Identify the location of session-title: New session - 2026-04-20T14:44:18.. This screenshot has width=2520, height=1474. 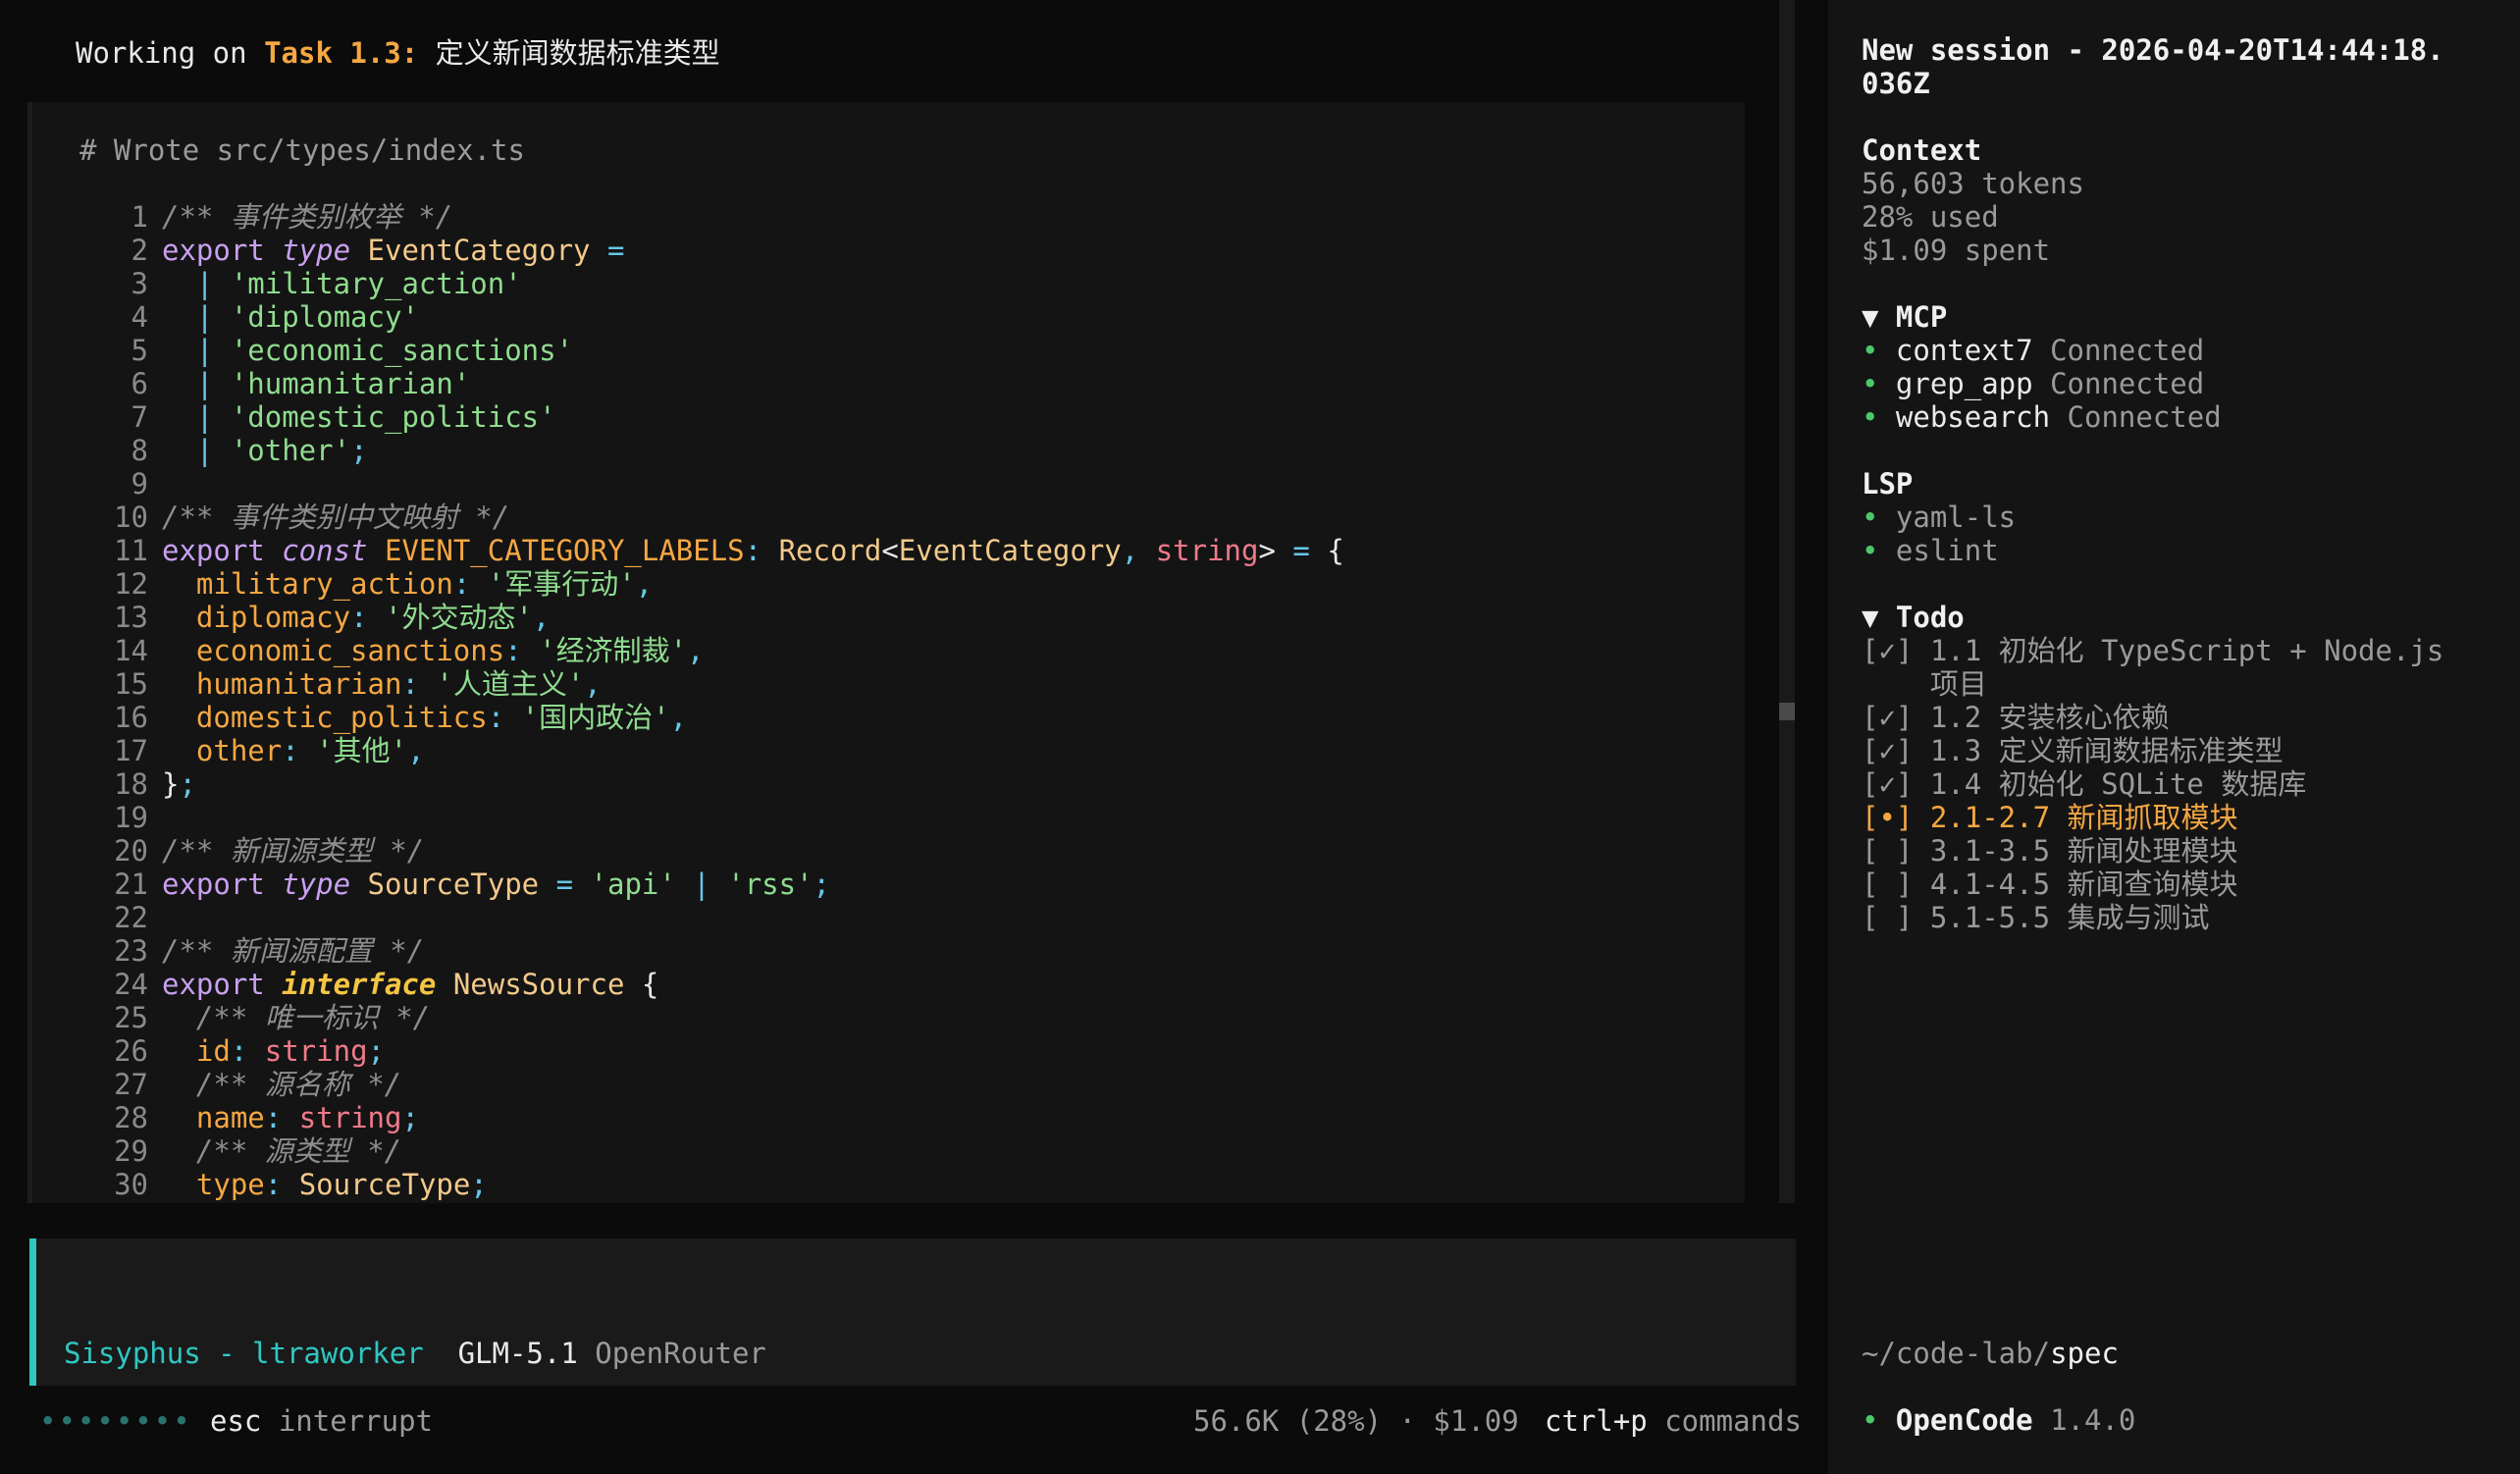
(2153, 50).